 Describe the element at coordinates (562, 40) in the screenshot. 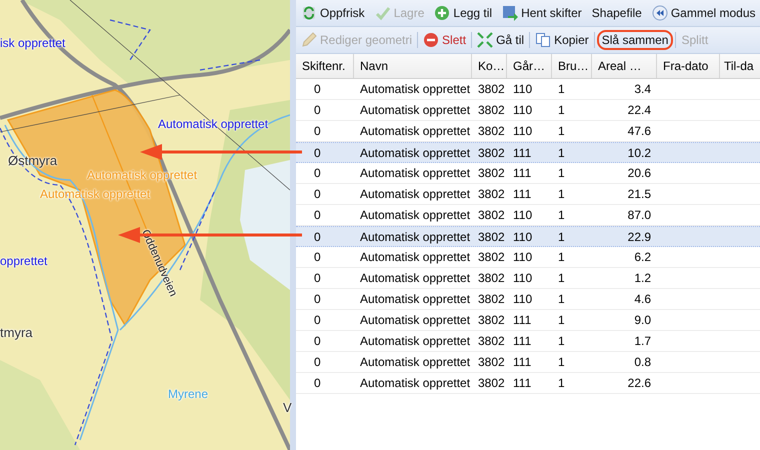

I see `toolbar-button: Kopier` at that location.